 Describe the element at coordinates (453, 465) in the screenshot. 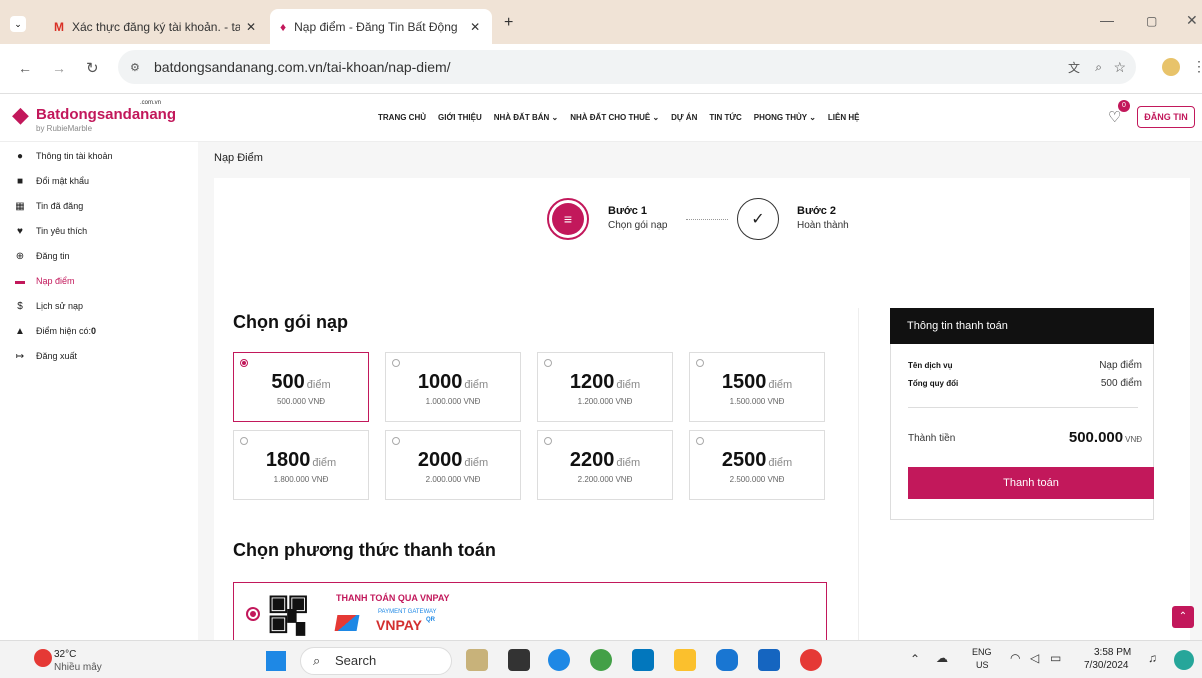

I see `package-2000: 2000 điểm 2.000.000 VNĐ` at that location.